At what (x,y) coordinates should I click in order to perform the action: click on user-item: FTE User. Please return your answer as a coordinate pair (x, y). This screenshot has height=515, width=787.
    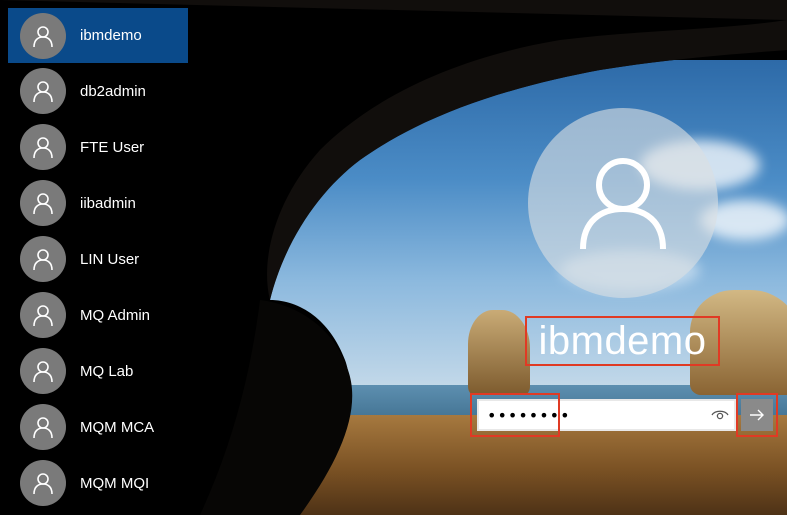
    Looking at the image, I should click on (98, 147).